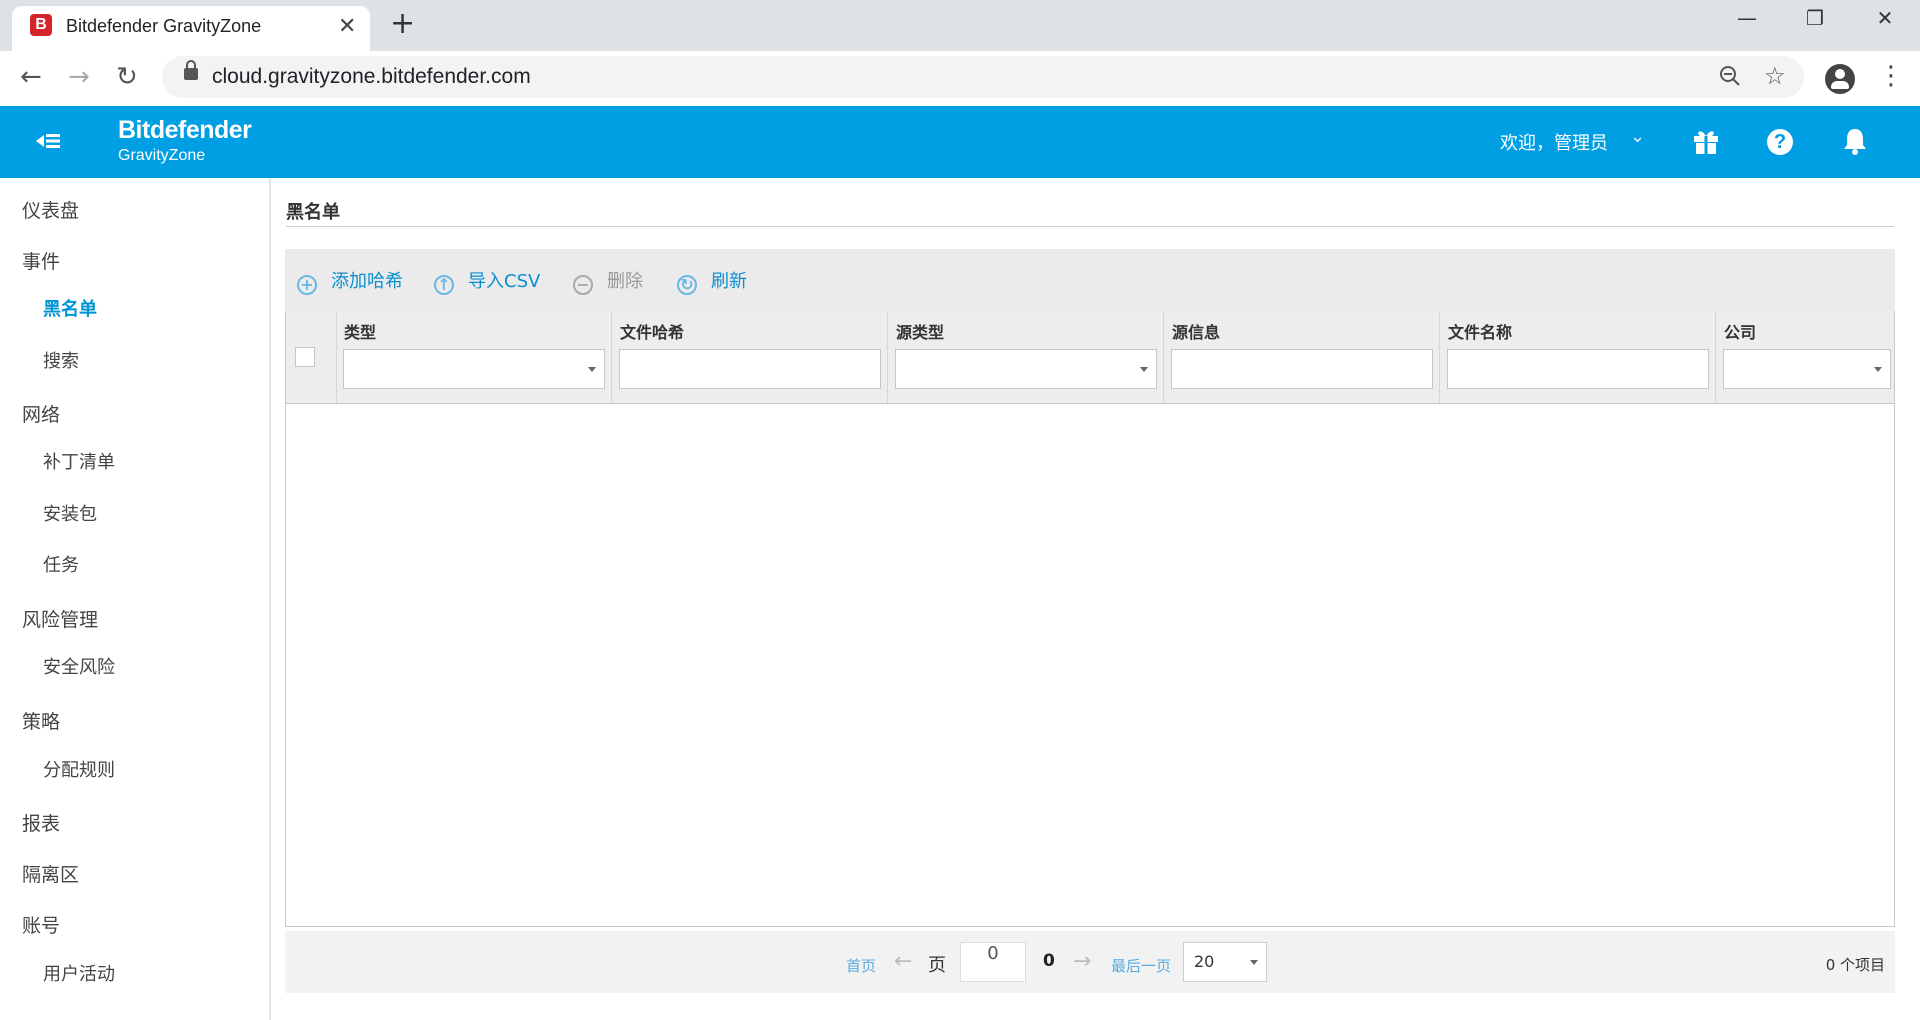 This screenshot has width=1920, height=1020. I want to click on import-csv-button: ↑ 导入CSV, so click(487, 281).